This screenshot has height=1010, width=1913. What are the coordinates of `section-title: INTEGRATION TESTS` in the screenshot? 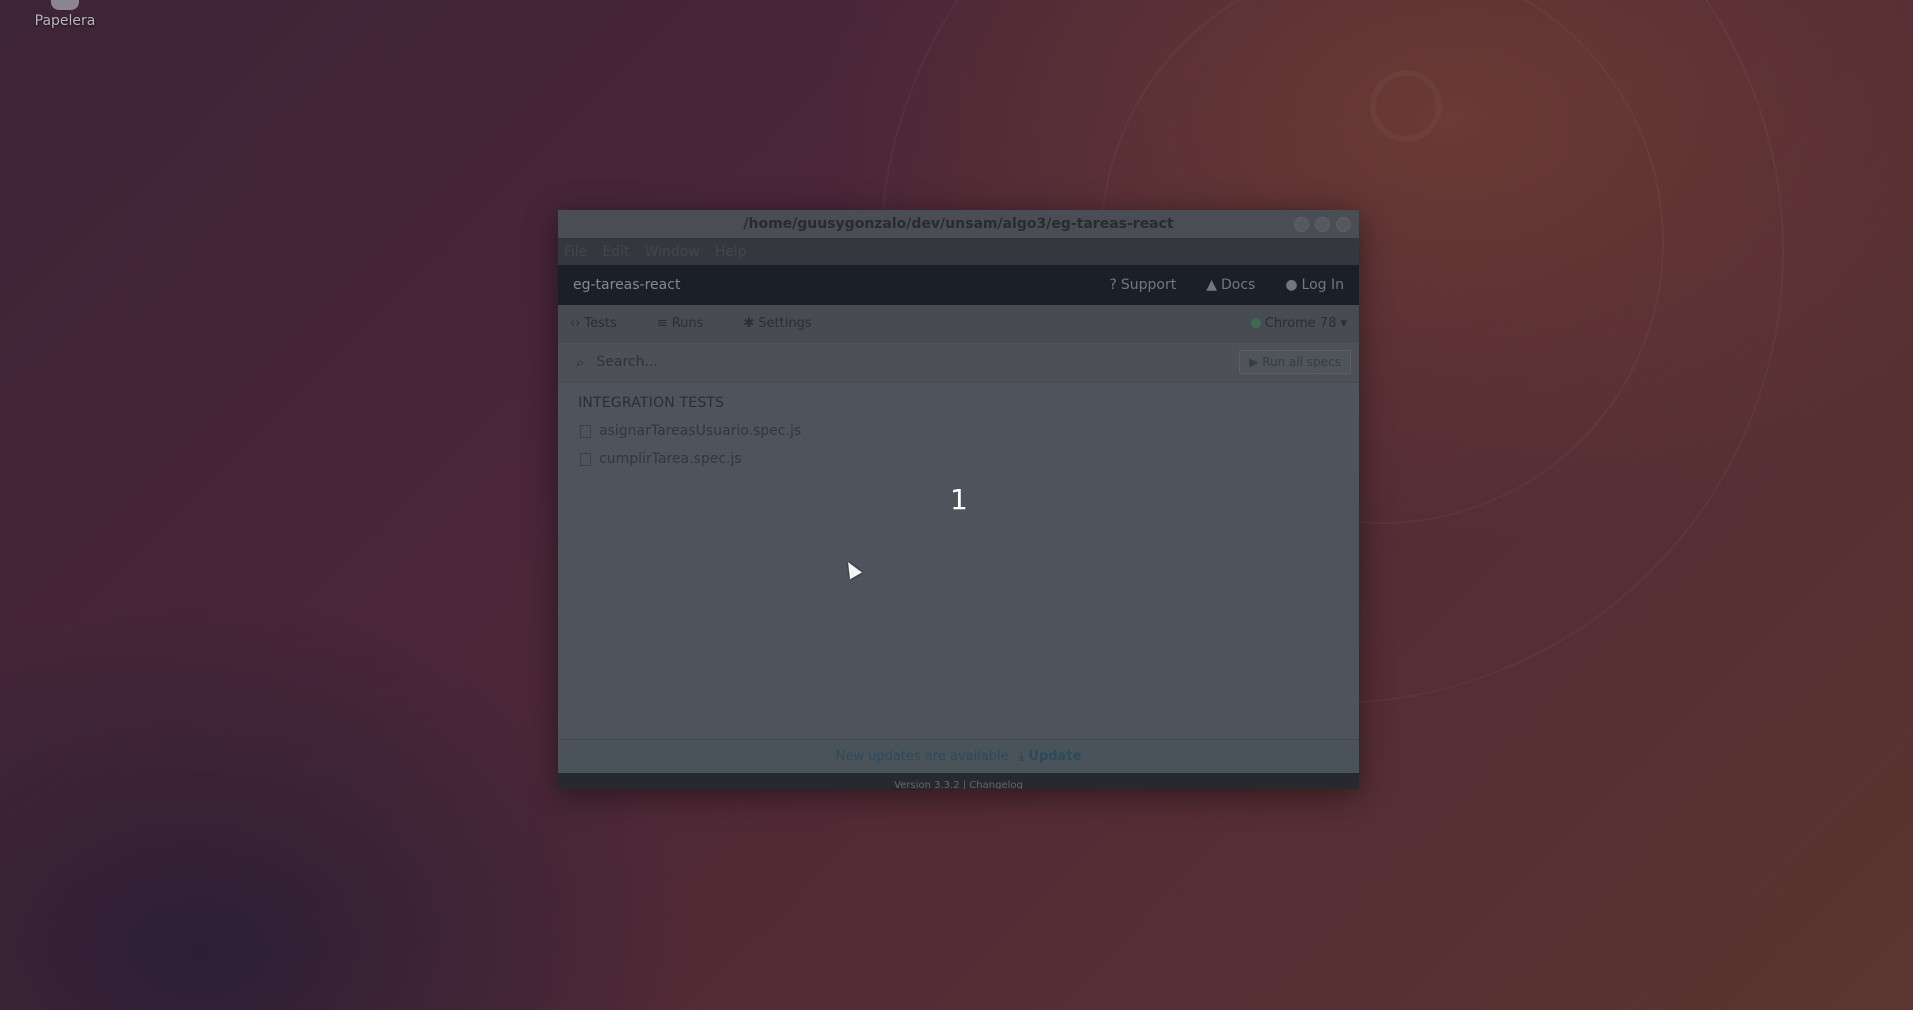 It's located at (651, 403).